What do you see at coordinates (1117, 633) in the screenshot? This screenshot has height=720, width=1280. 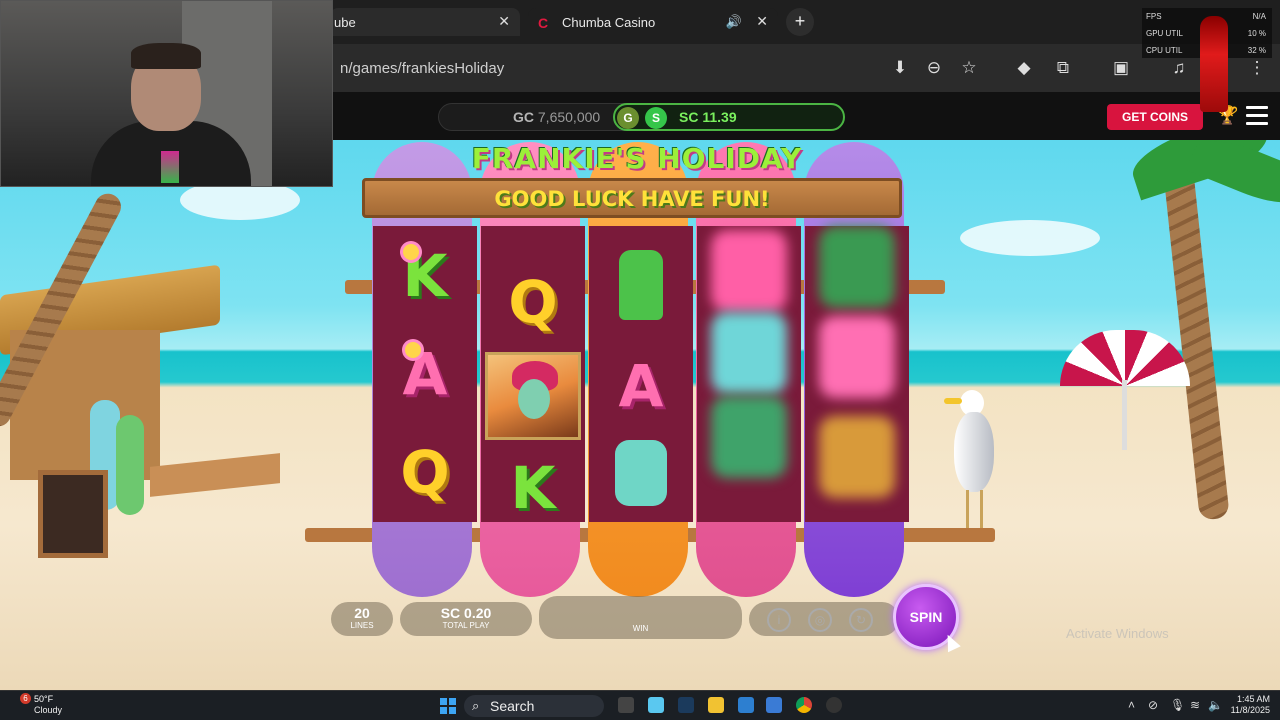 I see `activate-windows-watermark: Activate Windows` at bounding box center [1117, 633].